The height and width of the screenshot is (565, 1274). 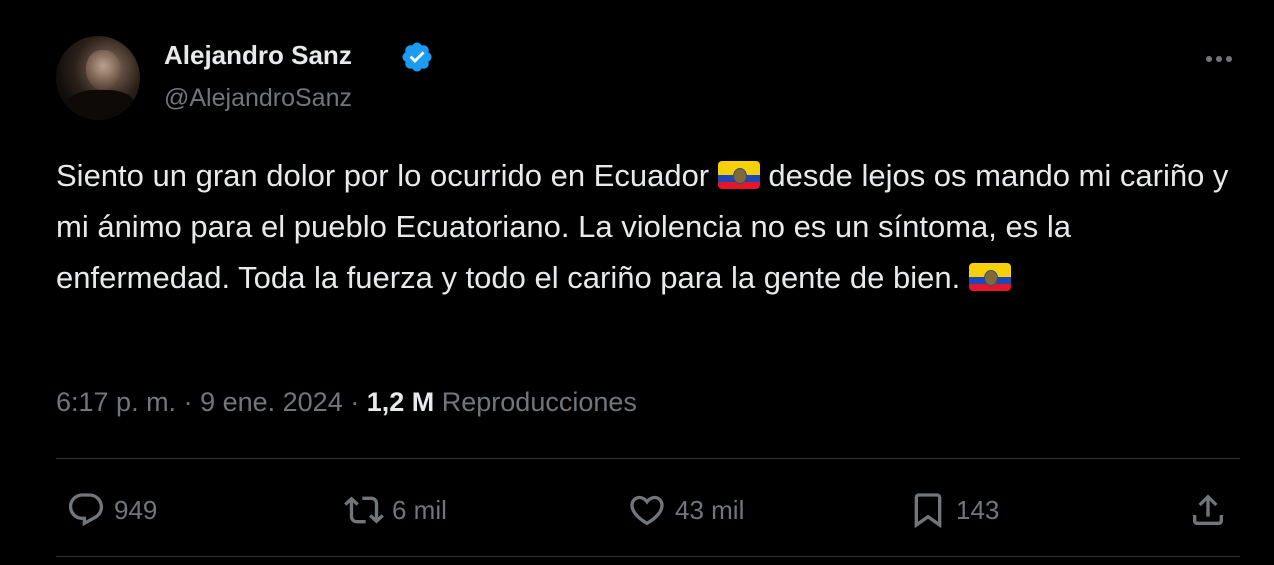 I want to click on views-count: 1,2 M, so click(x=400, y=402).